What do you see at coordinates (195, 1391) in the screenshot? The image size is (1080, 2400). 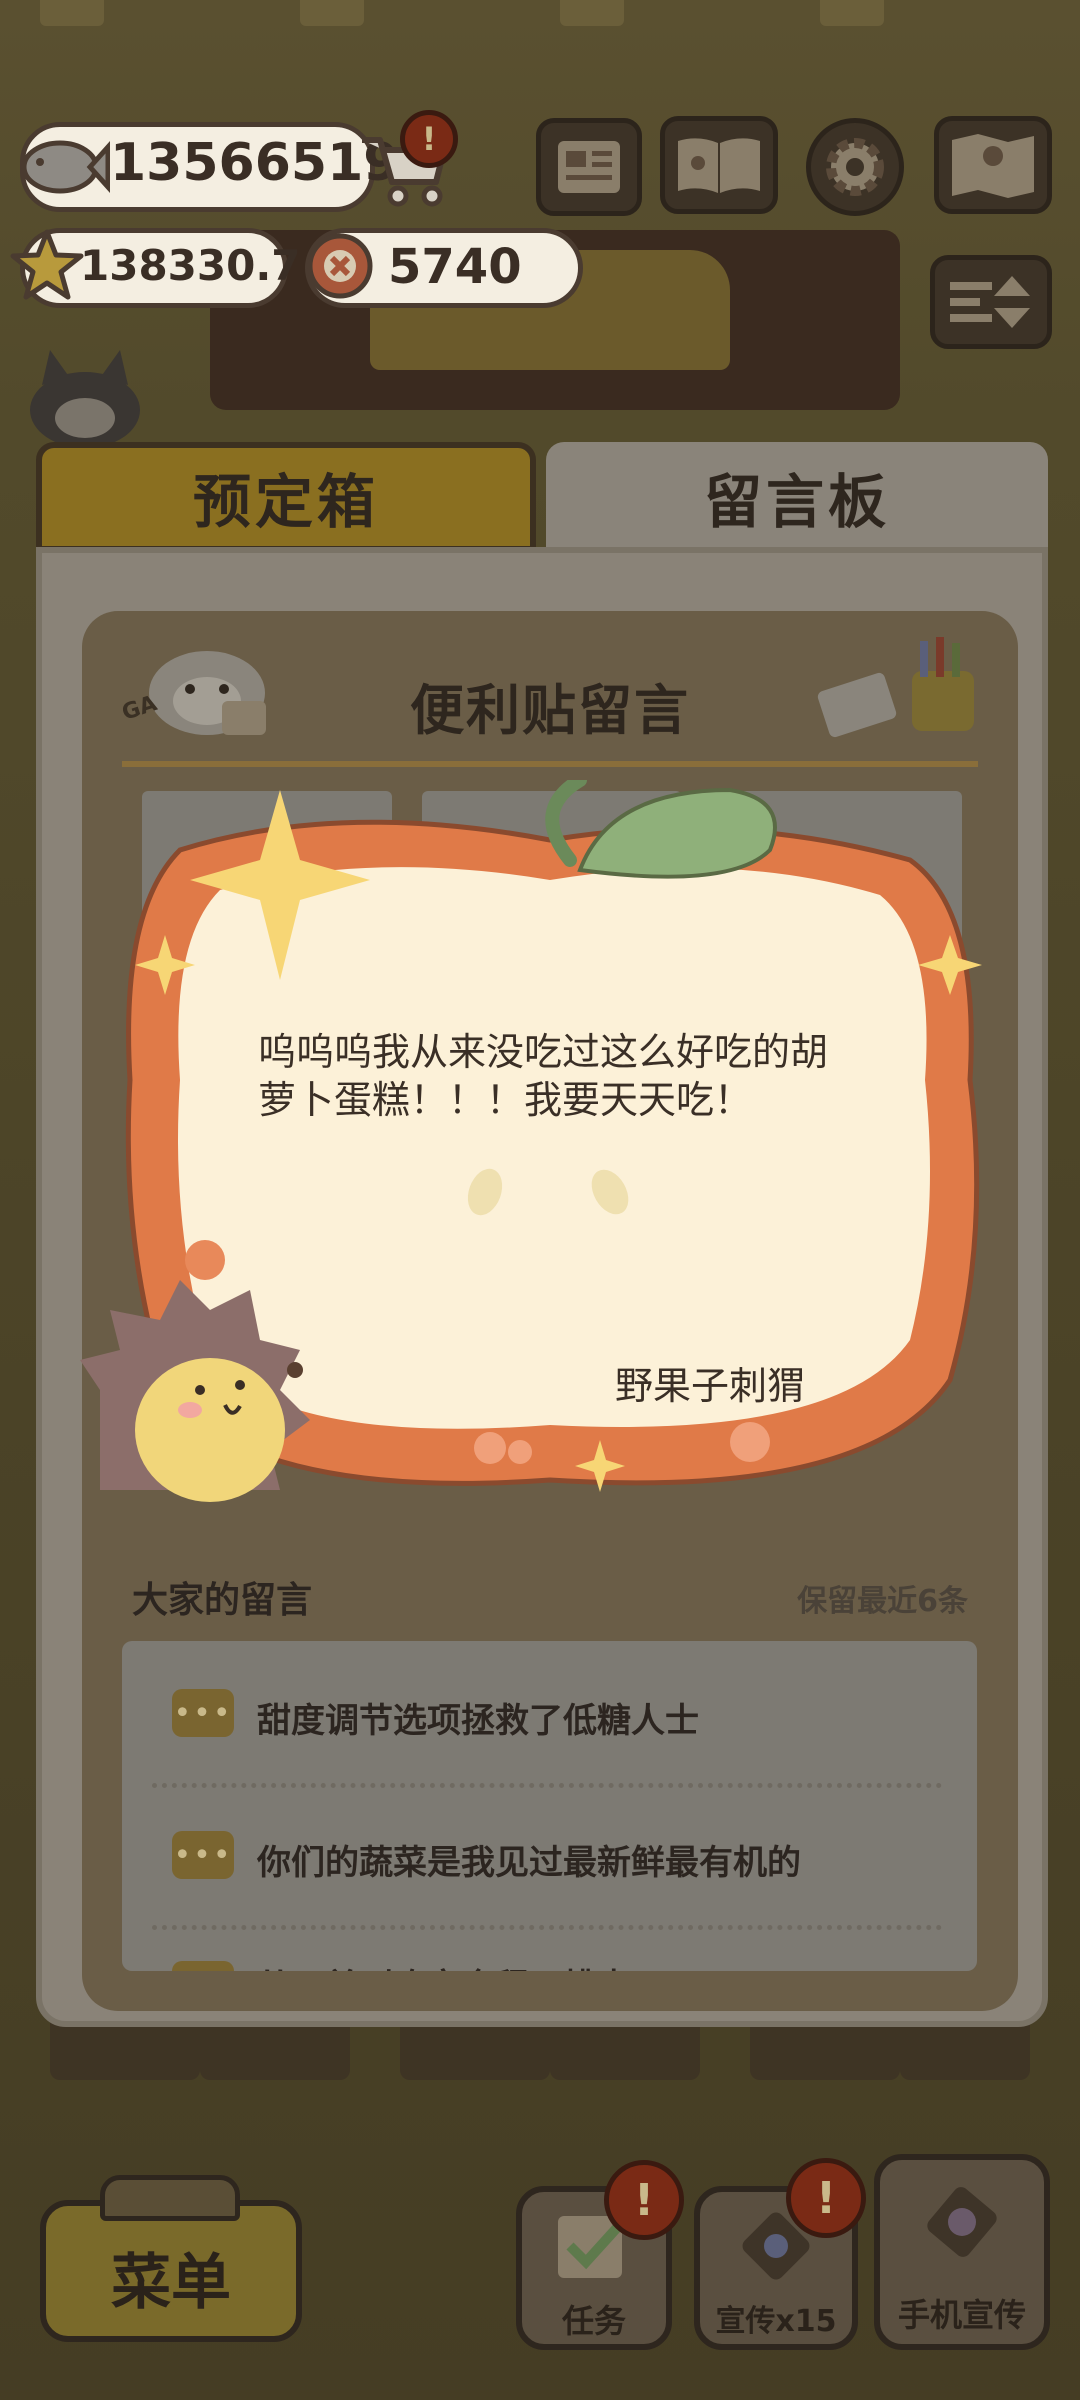 I see `hedgehog-character-icon` at bounding box center [195, 1391].